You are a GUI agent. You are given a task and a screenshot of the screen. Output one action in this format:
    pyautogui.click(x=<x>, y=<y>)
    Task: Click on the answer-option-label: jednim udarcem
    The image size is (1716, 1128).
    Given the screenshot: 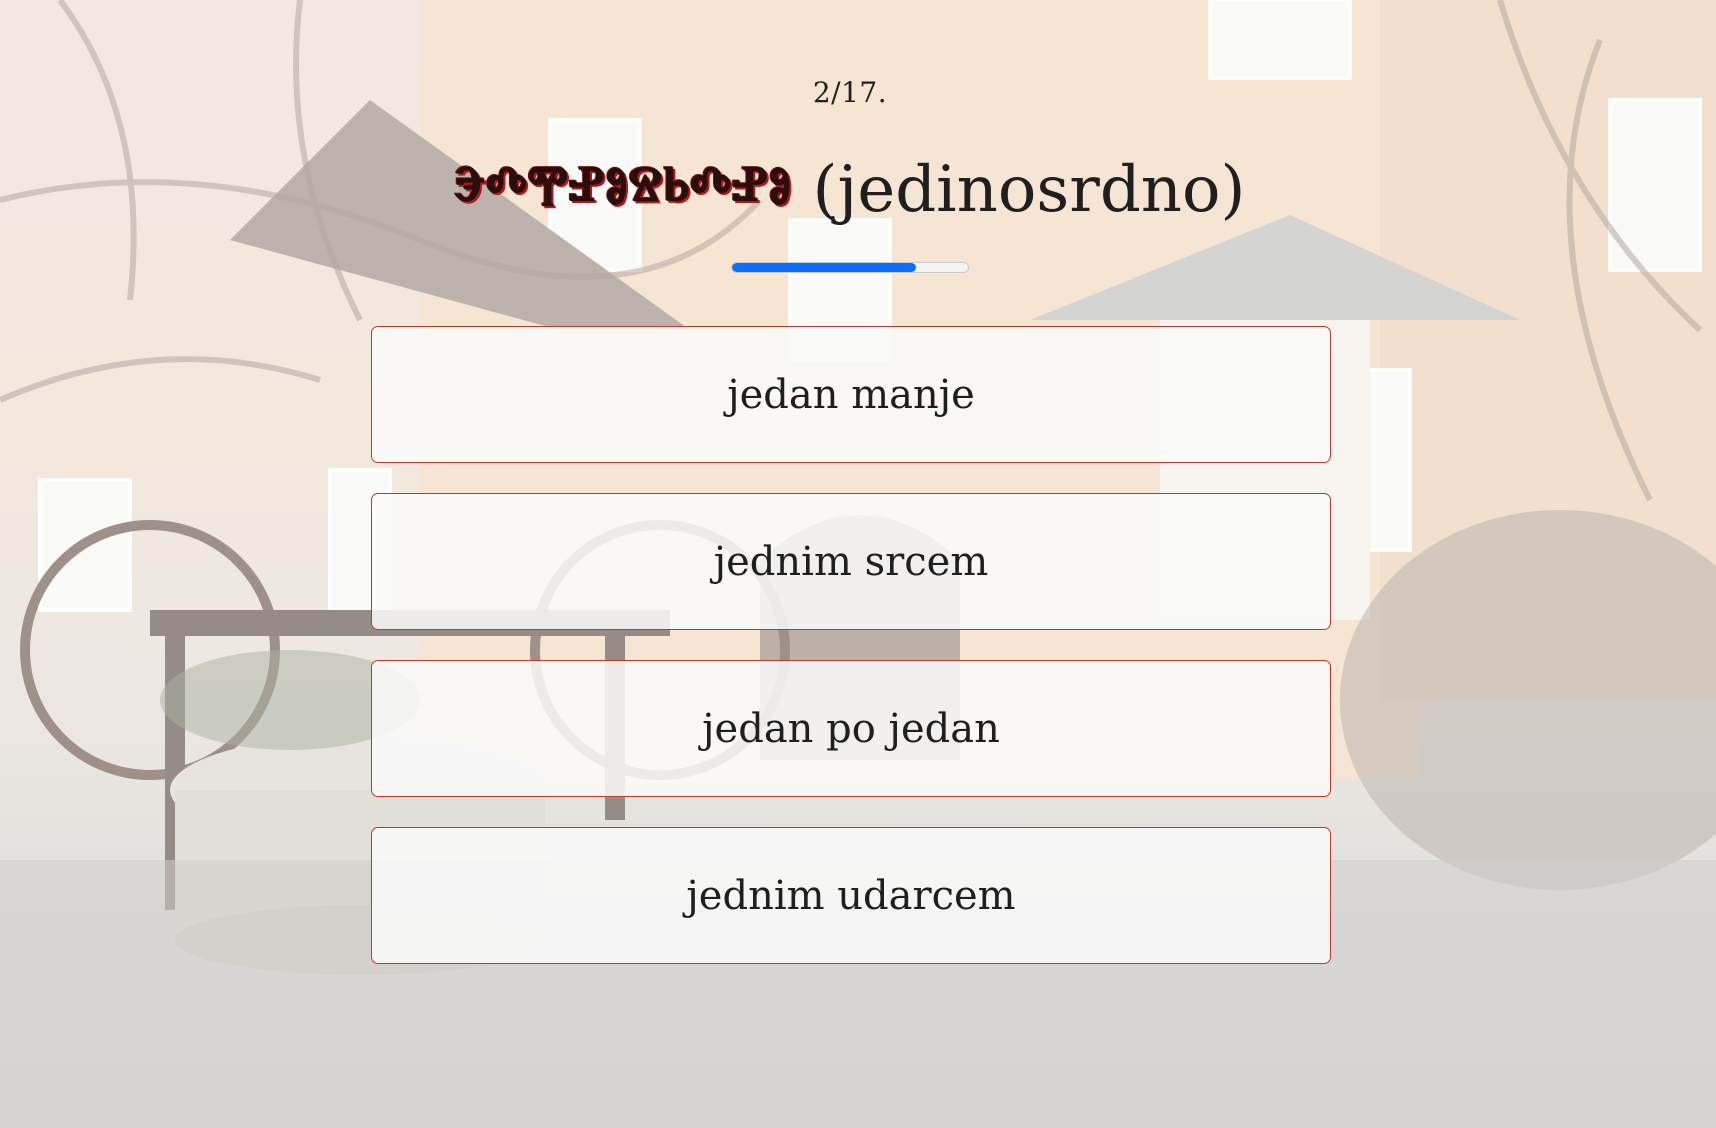 What is the action you would take?
    pyautogui.click(x=851, y=895)
    